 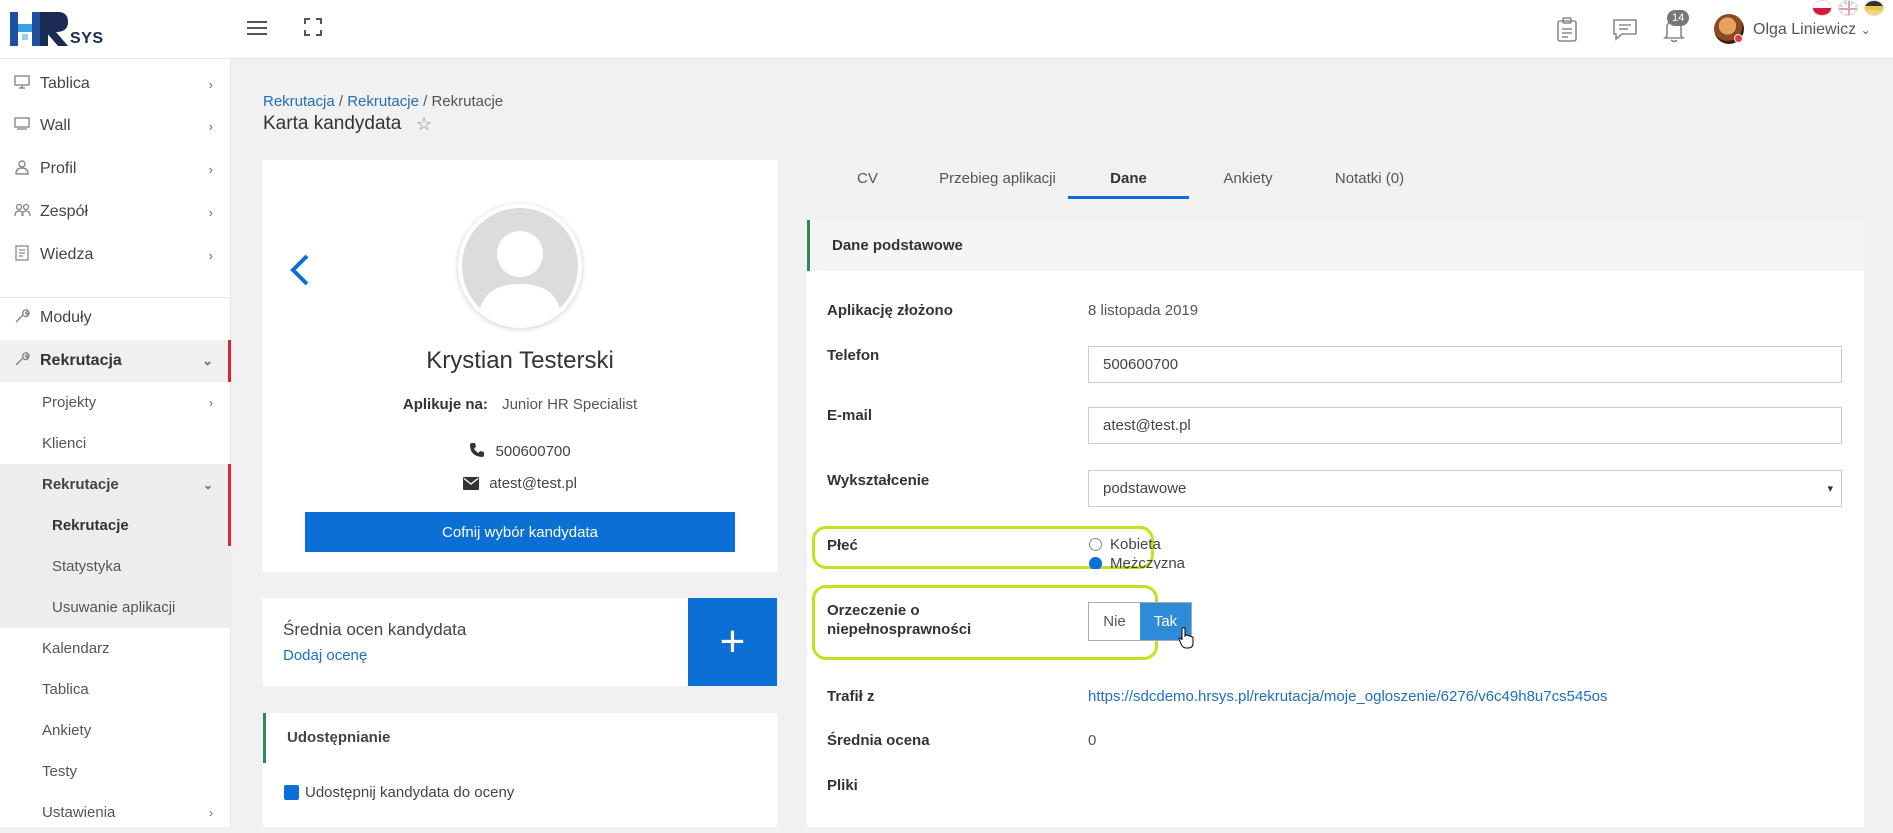 I want to click on phone-field: 500600700, so click(x=1465, y=364).